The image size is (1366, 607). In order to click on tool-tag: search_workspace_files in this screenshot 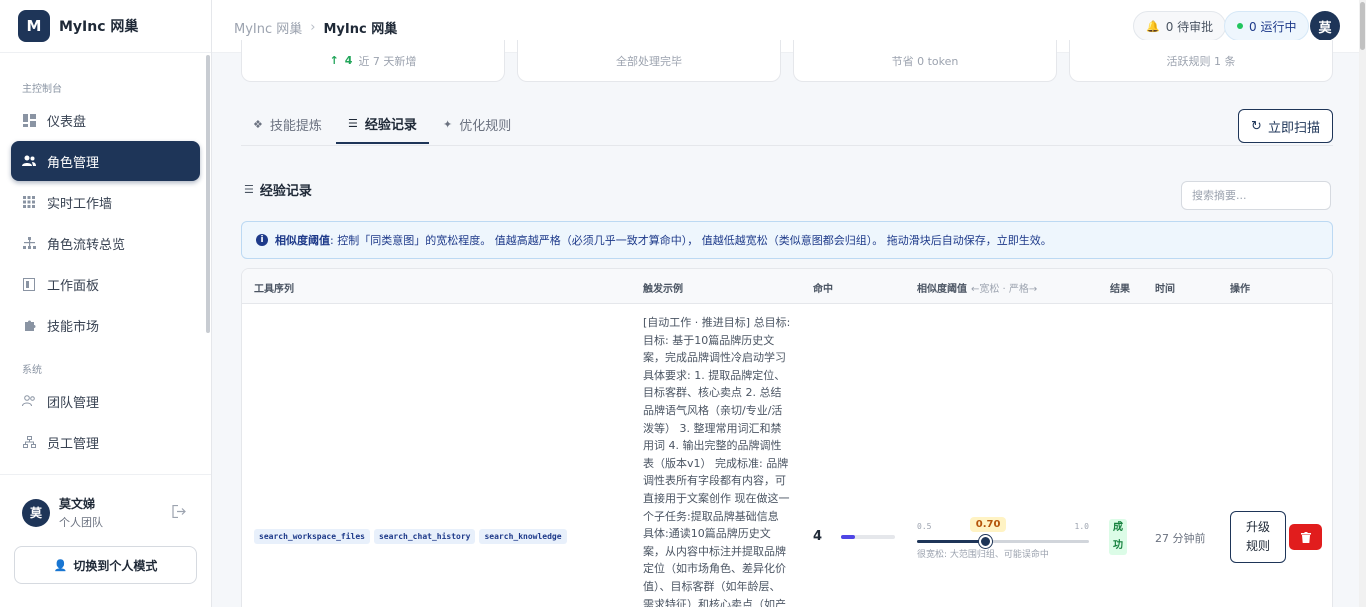, I will do `click(312, 536)`.